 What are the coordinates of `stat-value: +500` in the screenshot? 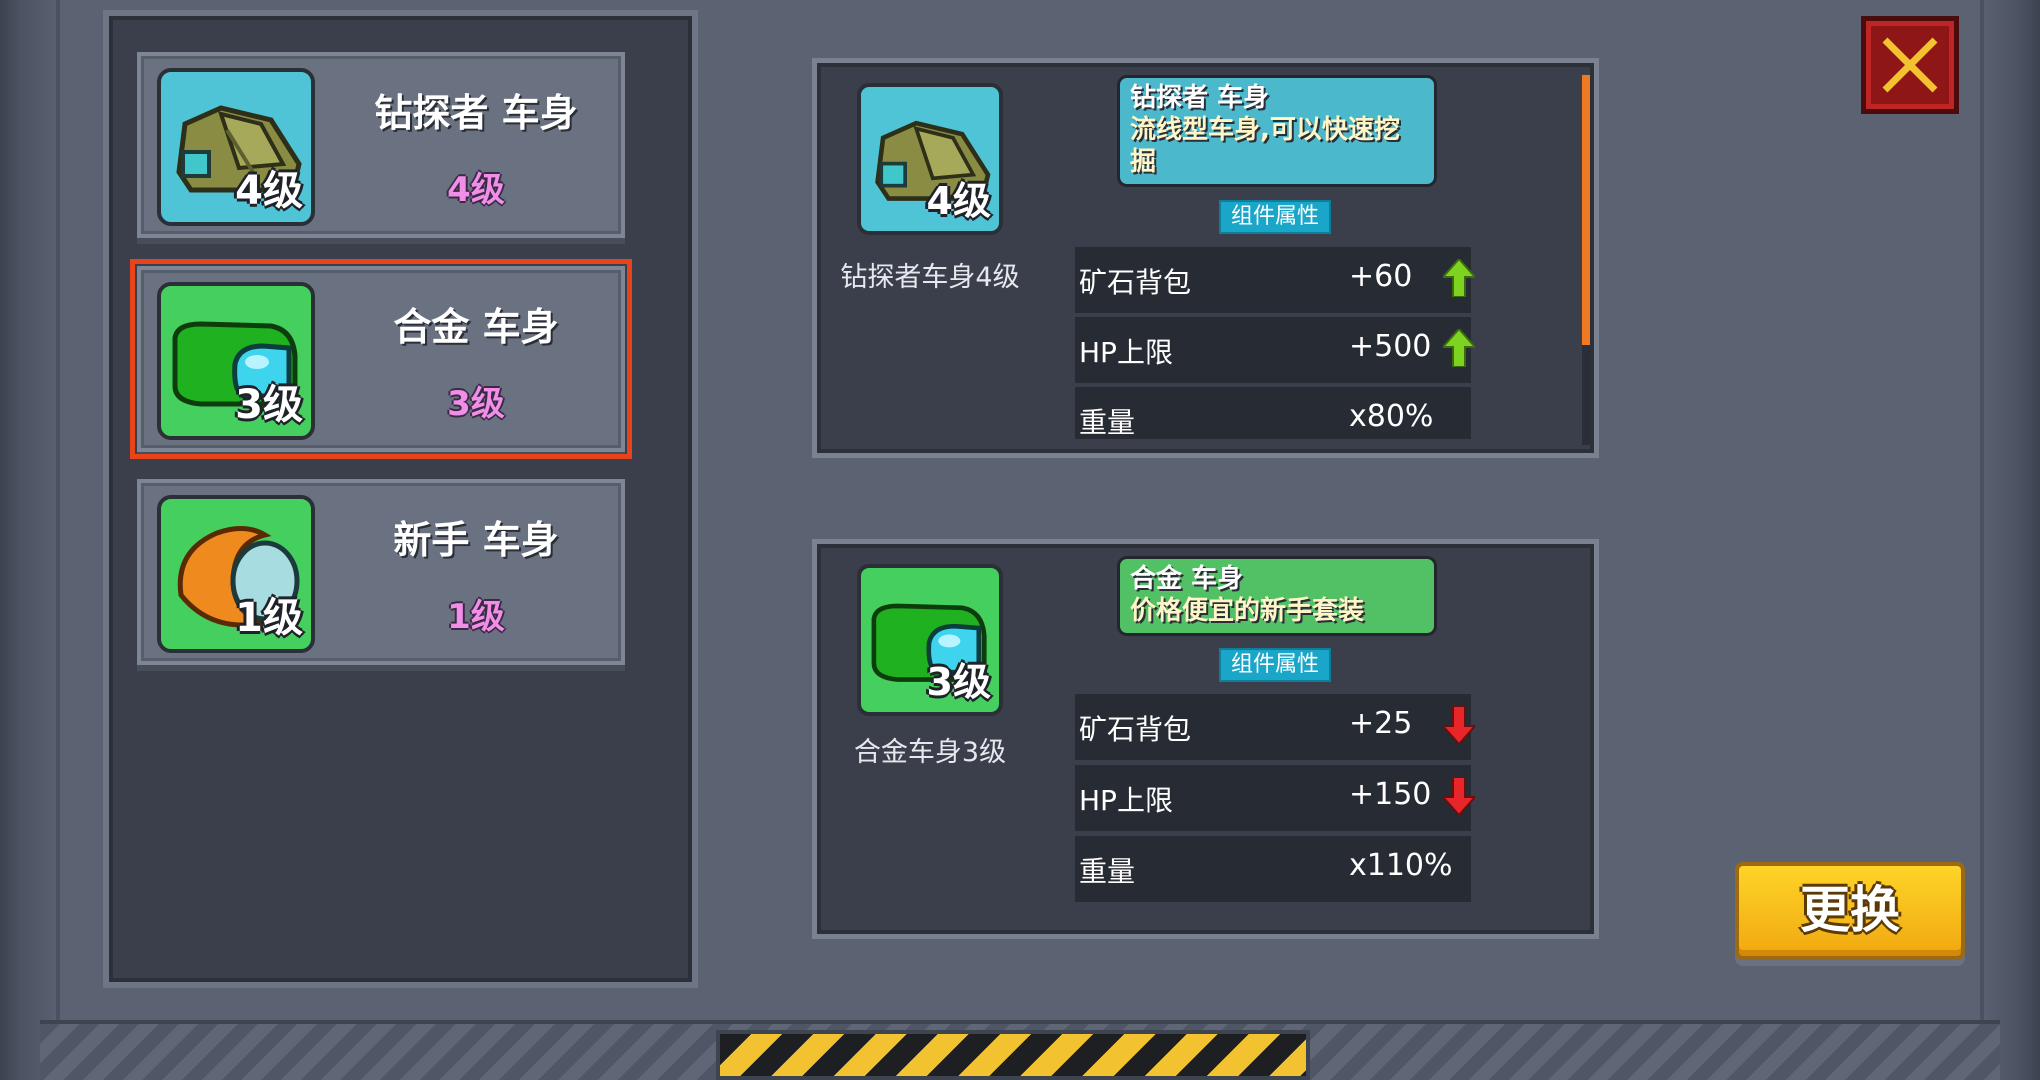 It's located at (1390, 346).